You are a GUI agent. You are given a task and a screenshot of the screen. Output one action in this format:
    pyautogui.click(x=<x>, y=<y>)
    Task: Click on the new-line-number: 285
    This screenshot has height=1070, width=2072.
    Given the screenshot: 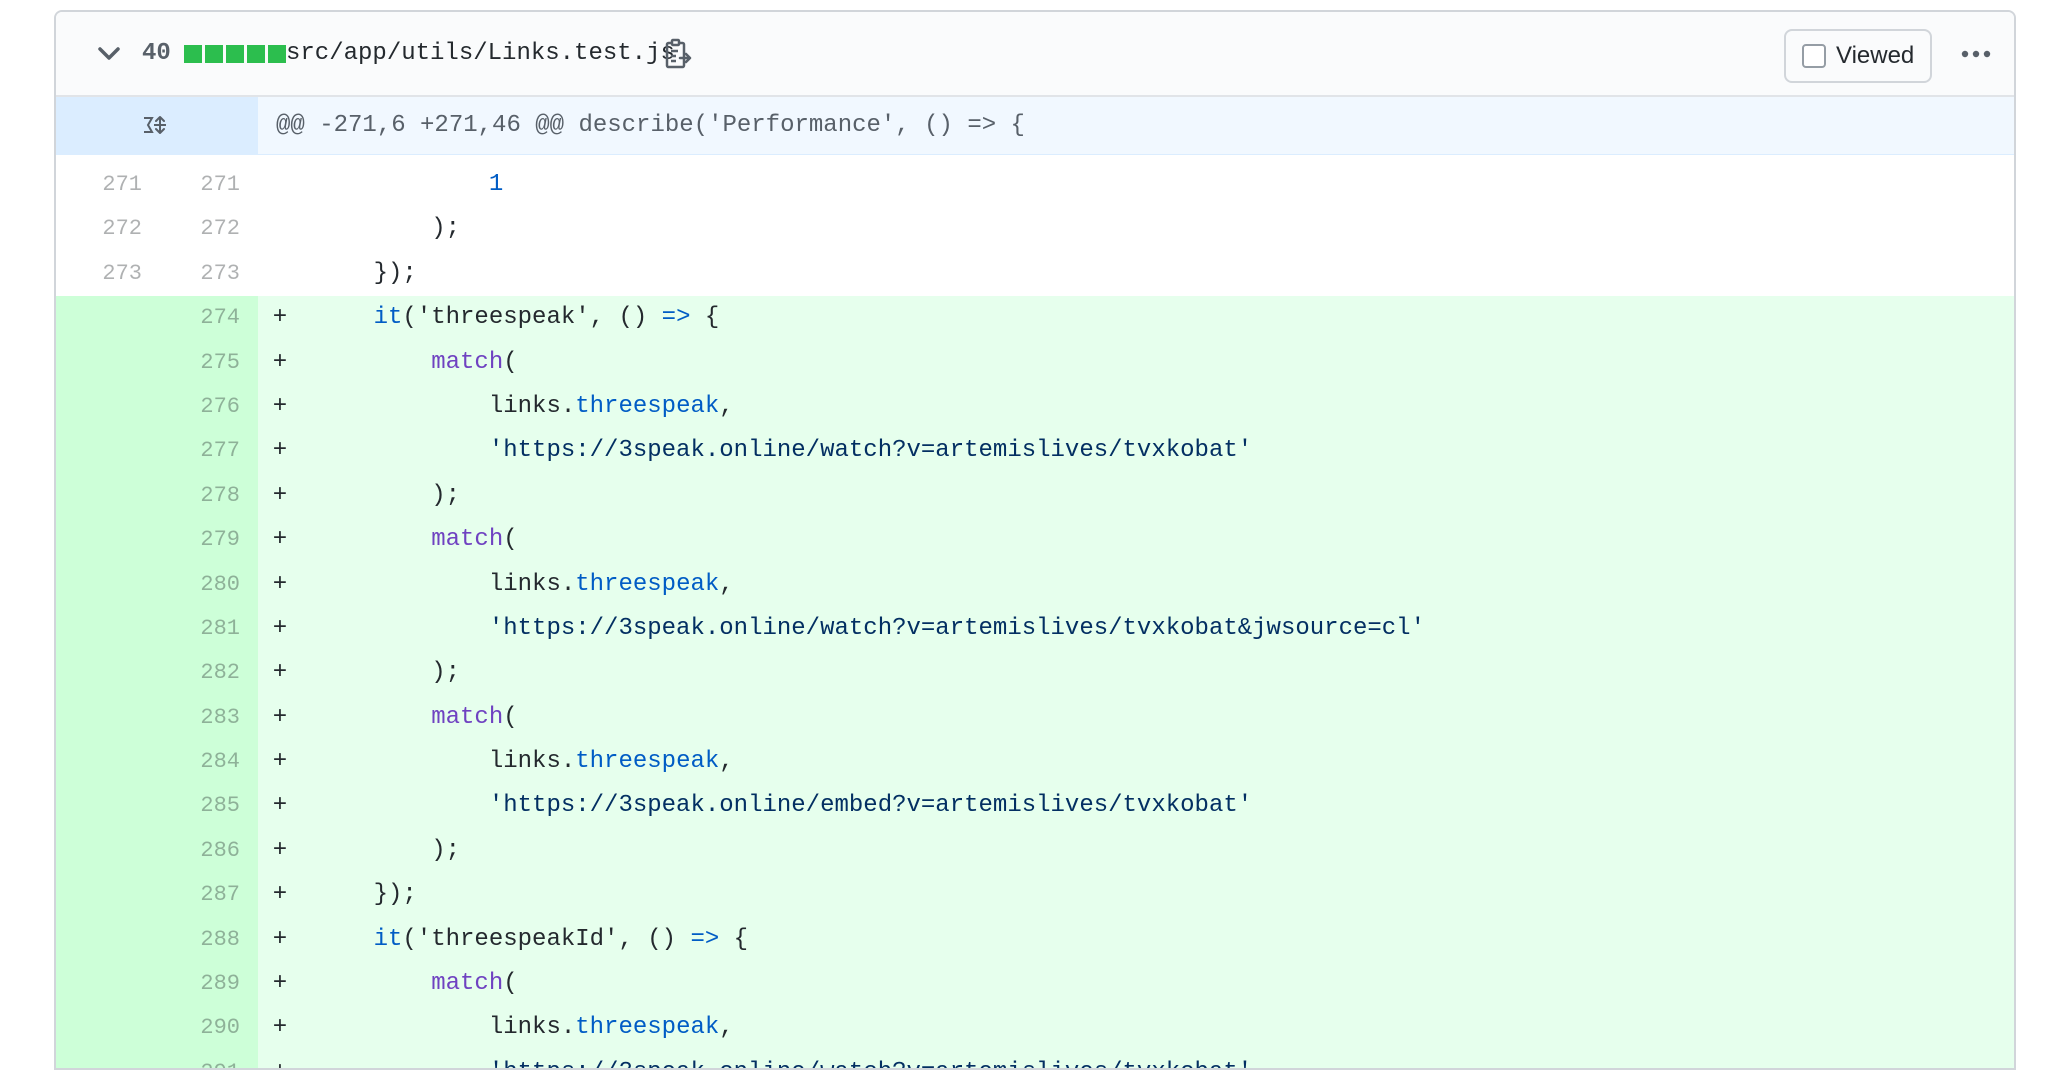 What is the action you would take?
    pyautogui.click(x=200, y=806)
    